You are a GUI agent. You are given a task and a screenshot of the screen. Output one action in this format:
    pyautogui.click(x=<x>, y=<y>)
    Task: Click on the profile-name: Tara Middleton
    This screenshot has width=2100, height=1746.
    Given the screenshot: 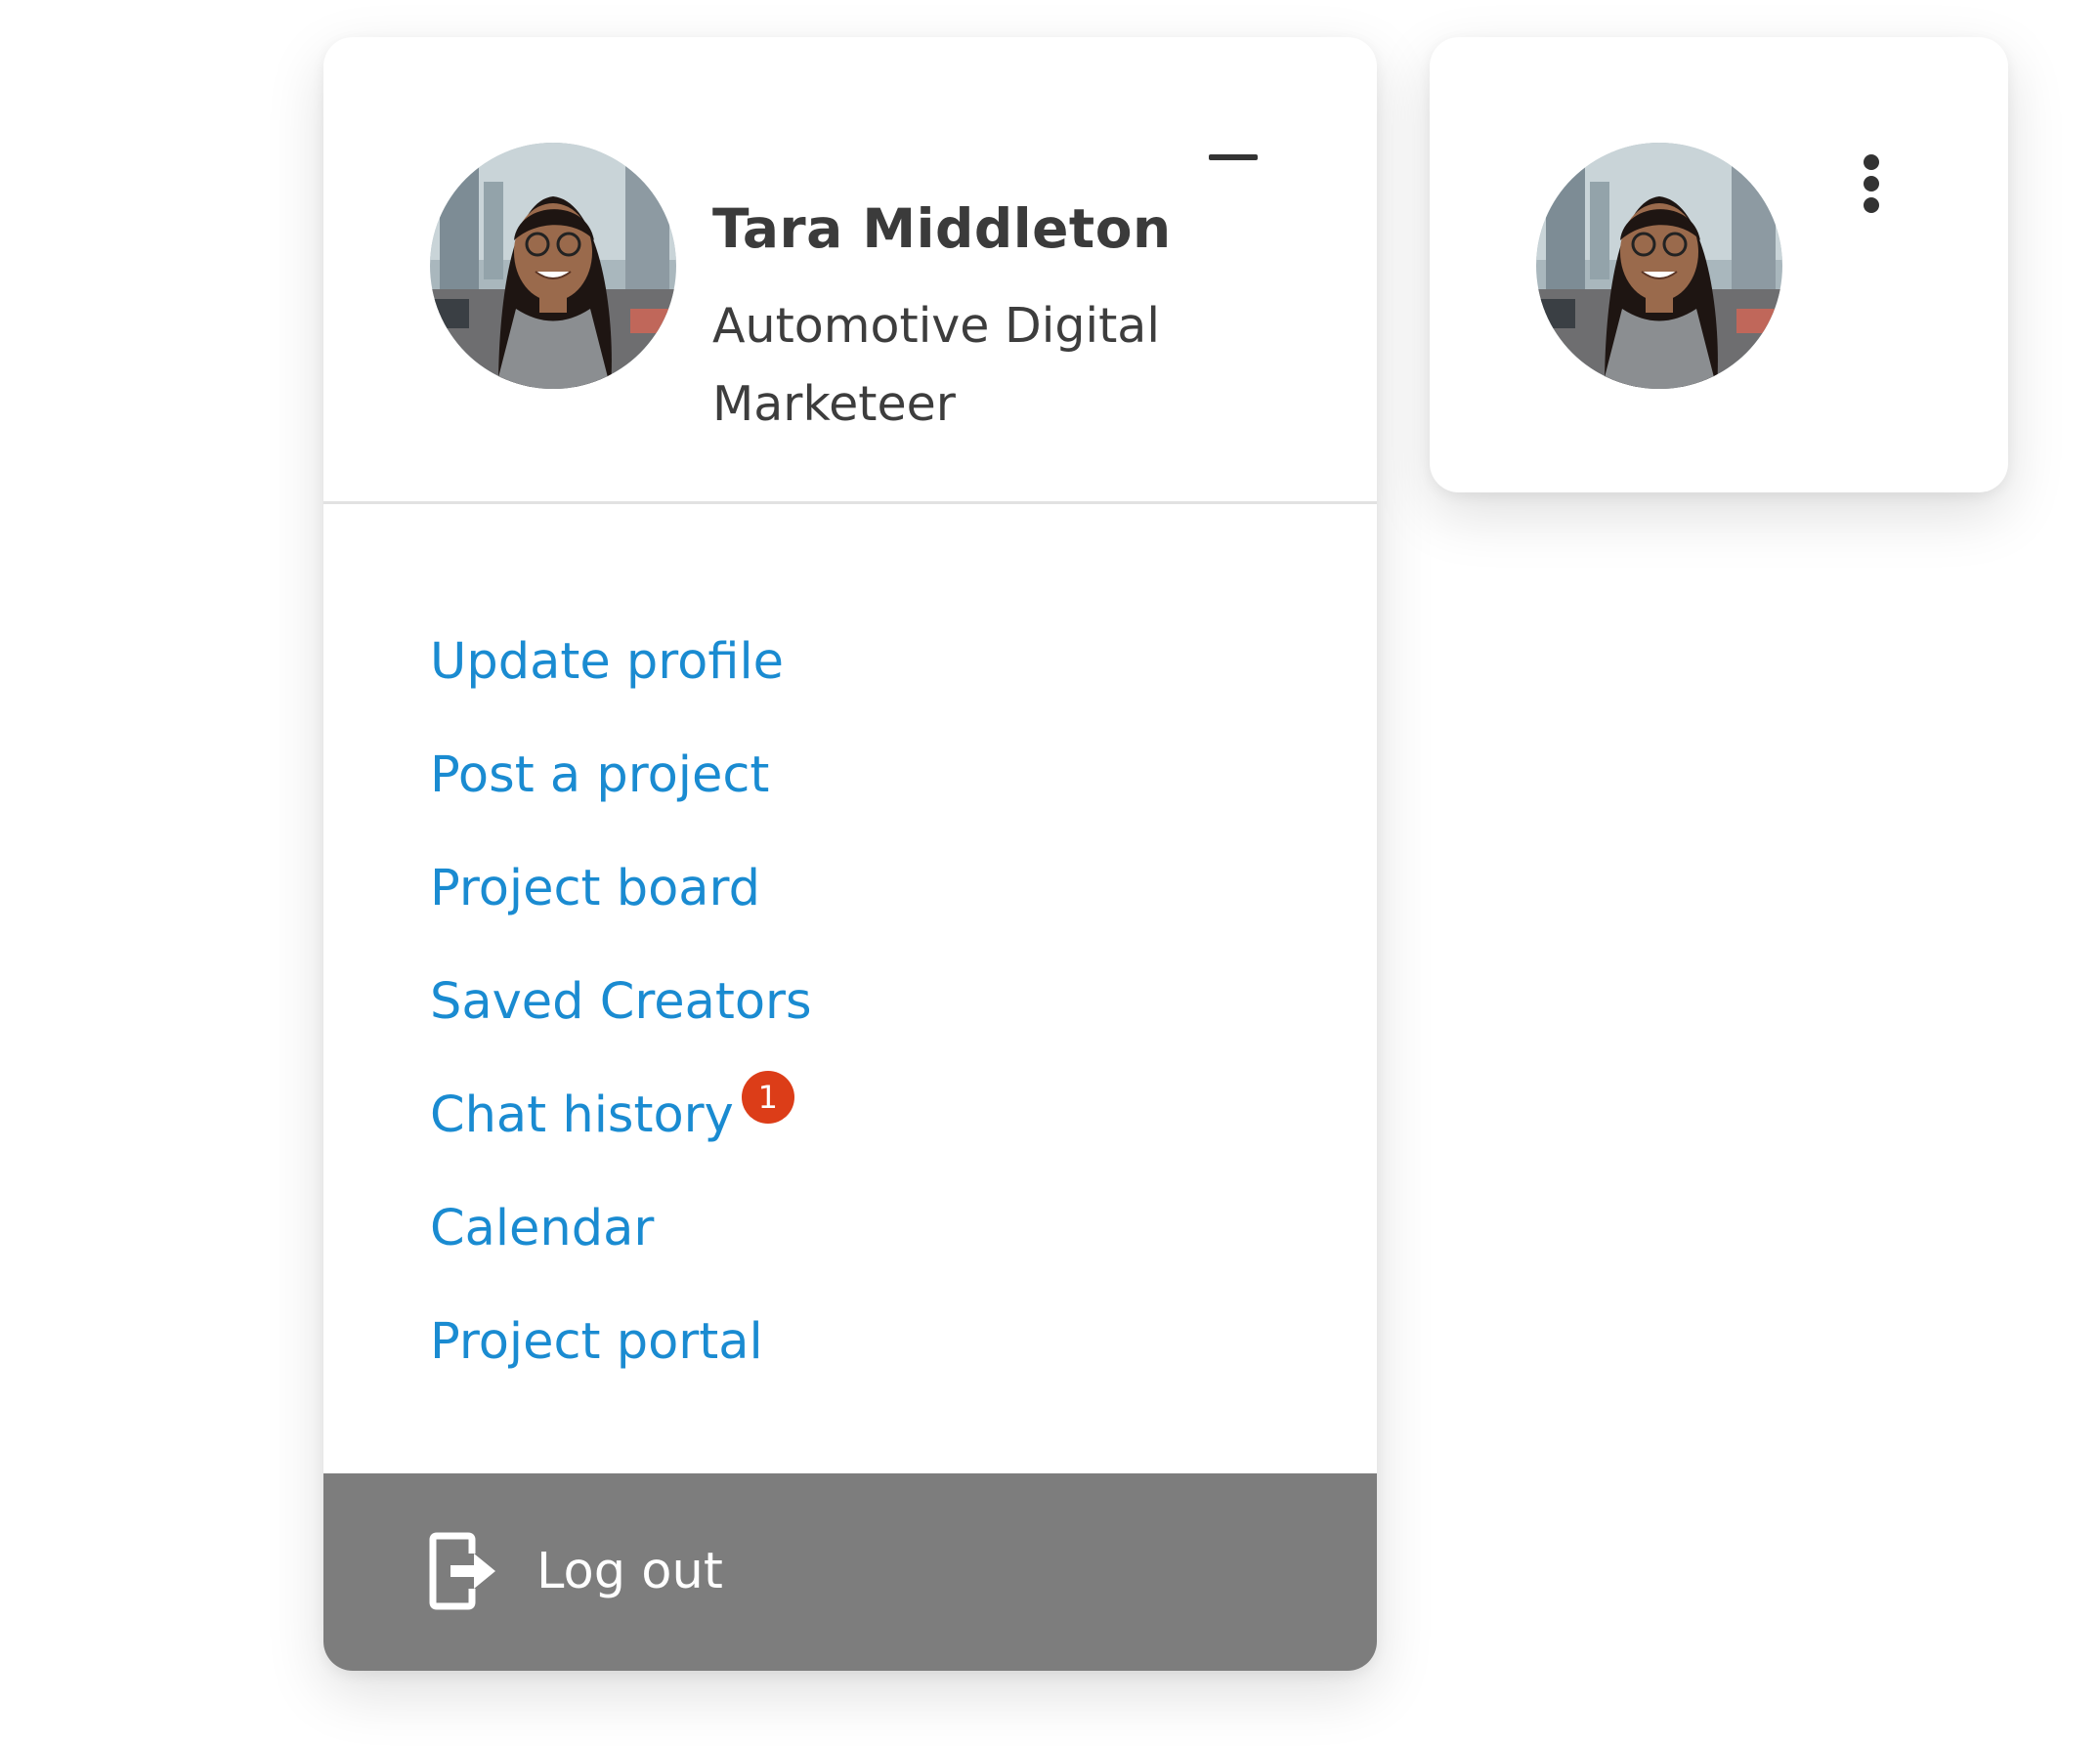 What is the action you would take?
    pyautogui.click(x=942, y=228)
    